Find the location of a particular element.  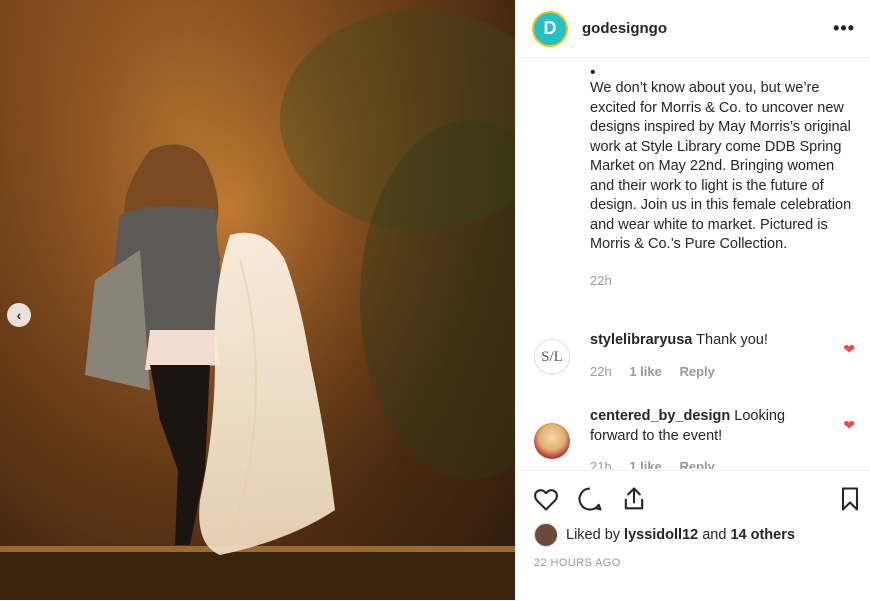

avatar-monogram: S/L is located at coordinates (552, 356).